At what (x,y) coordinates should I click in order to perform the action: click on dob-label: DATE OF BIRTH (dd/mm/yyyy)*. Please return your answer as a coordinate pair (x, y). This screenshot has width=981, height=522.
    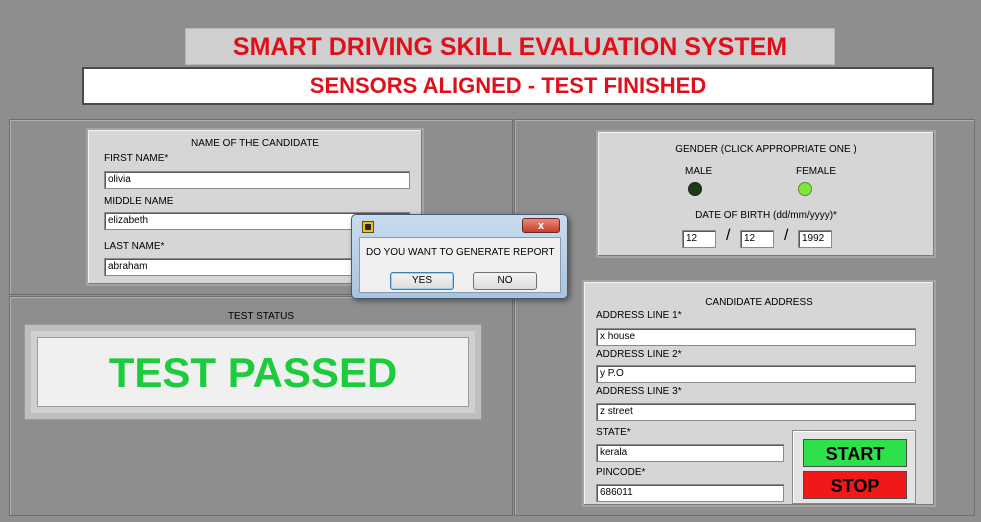
    Looking at the image, I should click on (766, 215).